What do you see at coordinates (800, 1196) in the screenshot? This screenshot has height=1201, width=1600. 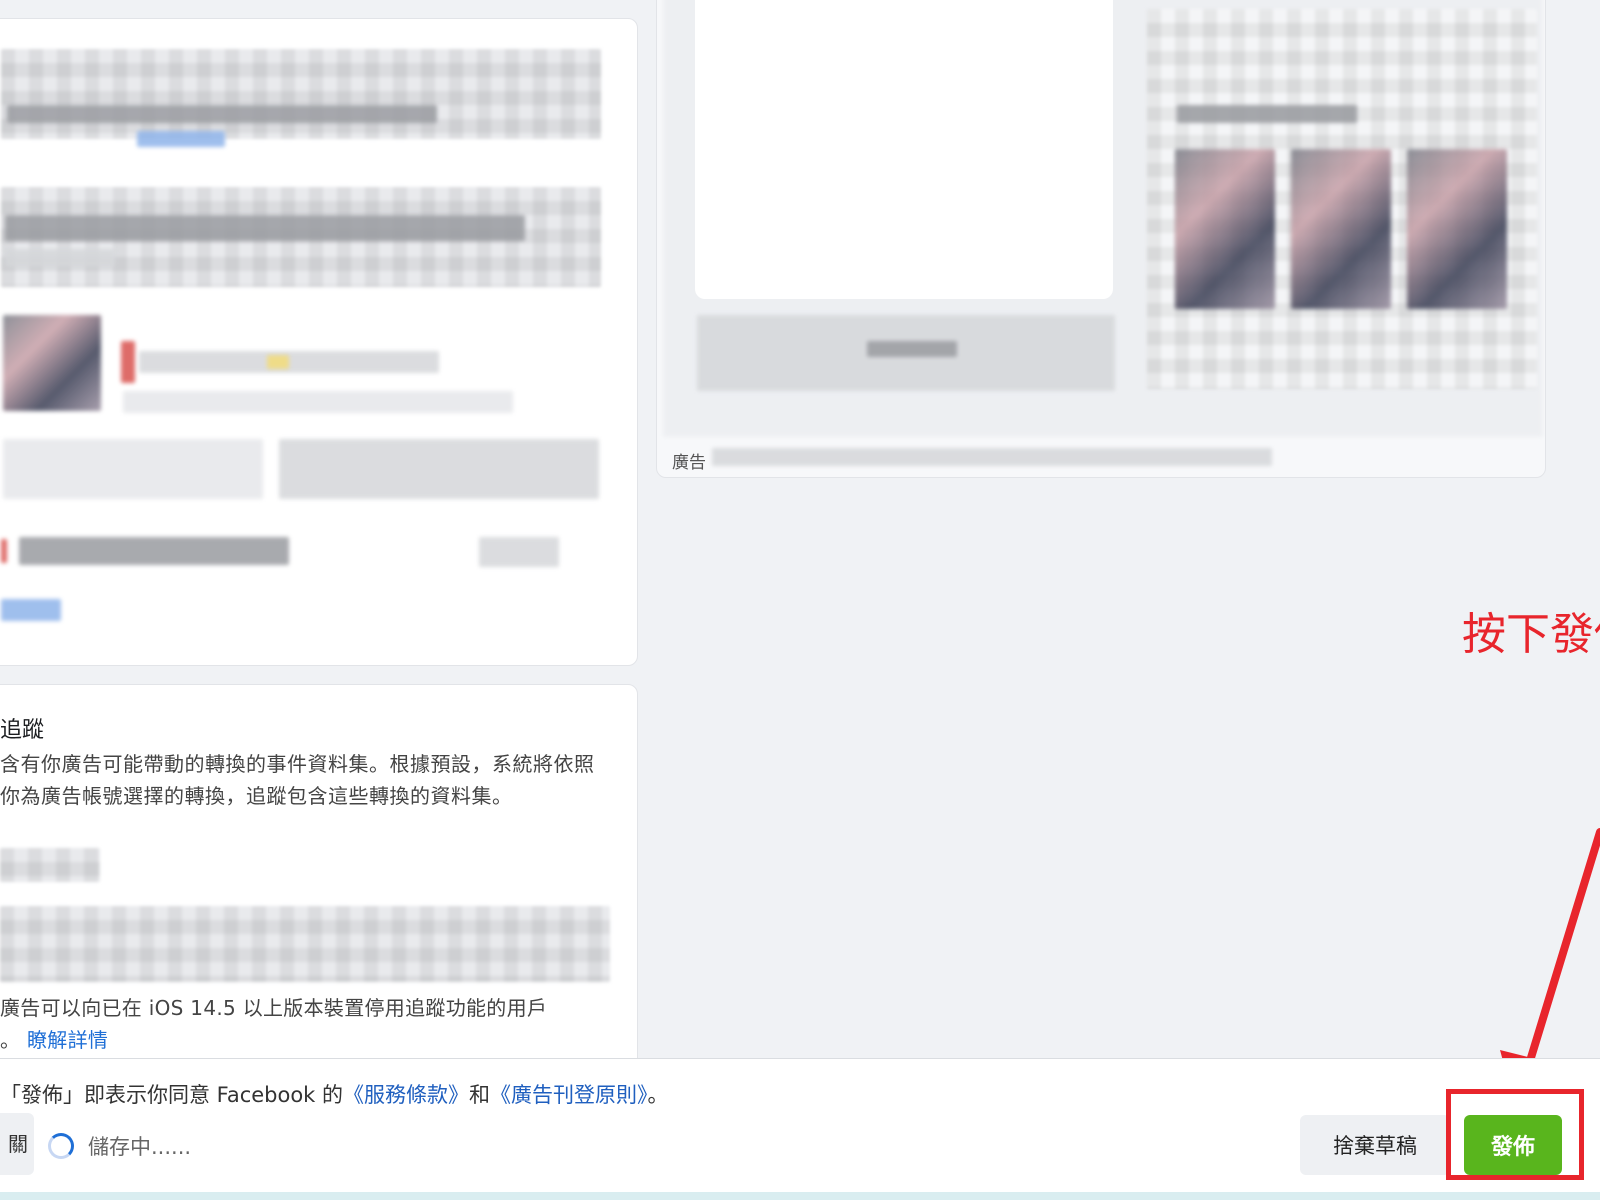 I see `bottom-strip` at bounding box center [800, 1196].